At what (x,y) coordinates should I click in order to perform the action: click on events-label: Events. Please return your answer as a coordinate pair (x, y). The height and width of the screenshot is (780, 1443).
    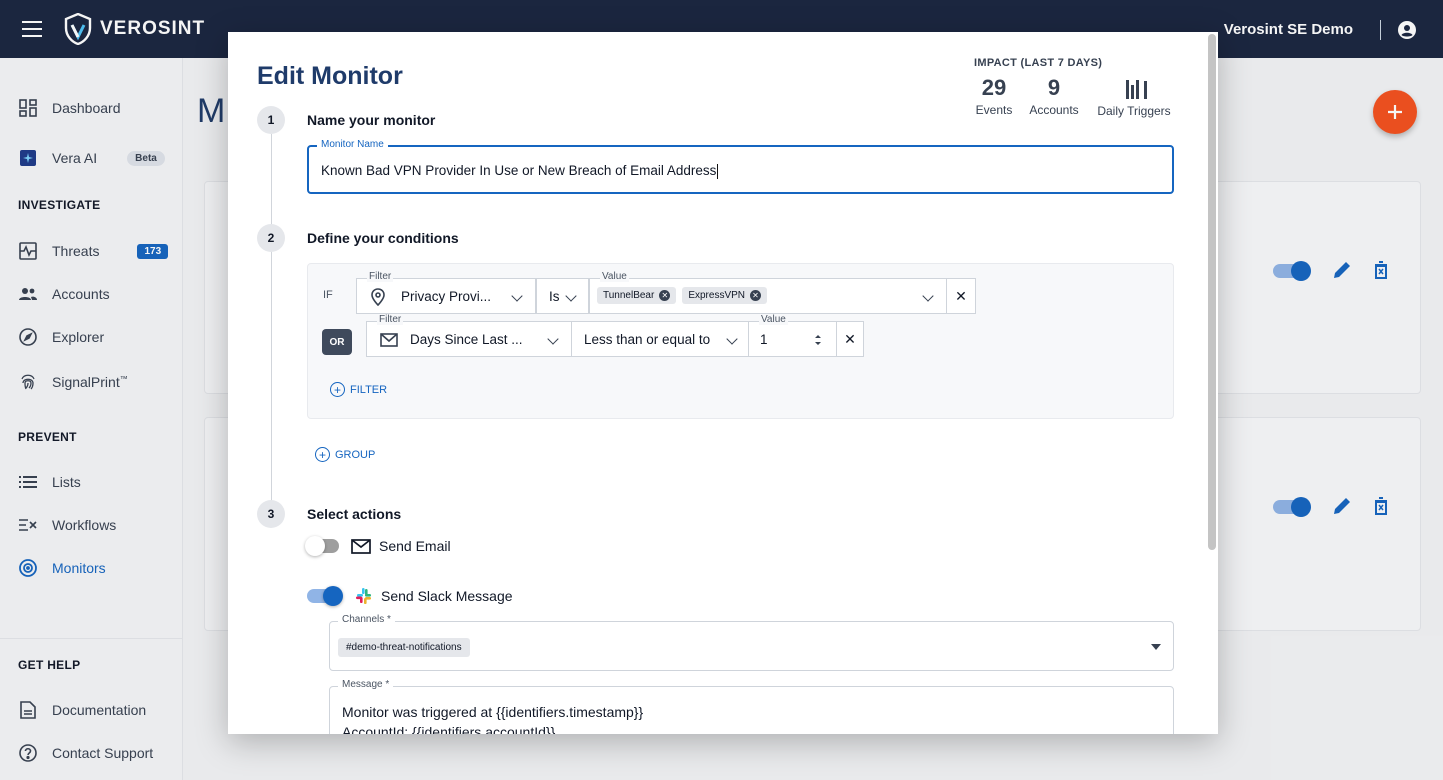
    Looking at the image, I should click on (994, 110).